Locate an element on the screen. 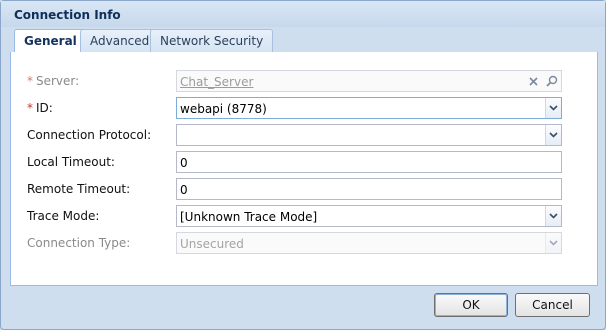 The width and height of the screenshot is (606, 330). dialog-title: Connection Info is located at coordinates (67, 15).